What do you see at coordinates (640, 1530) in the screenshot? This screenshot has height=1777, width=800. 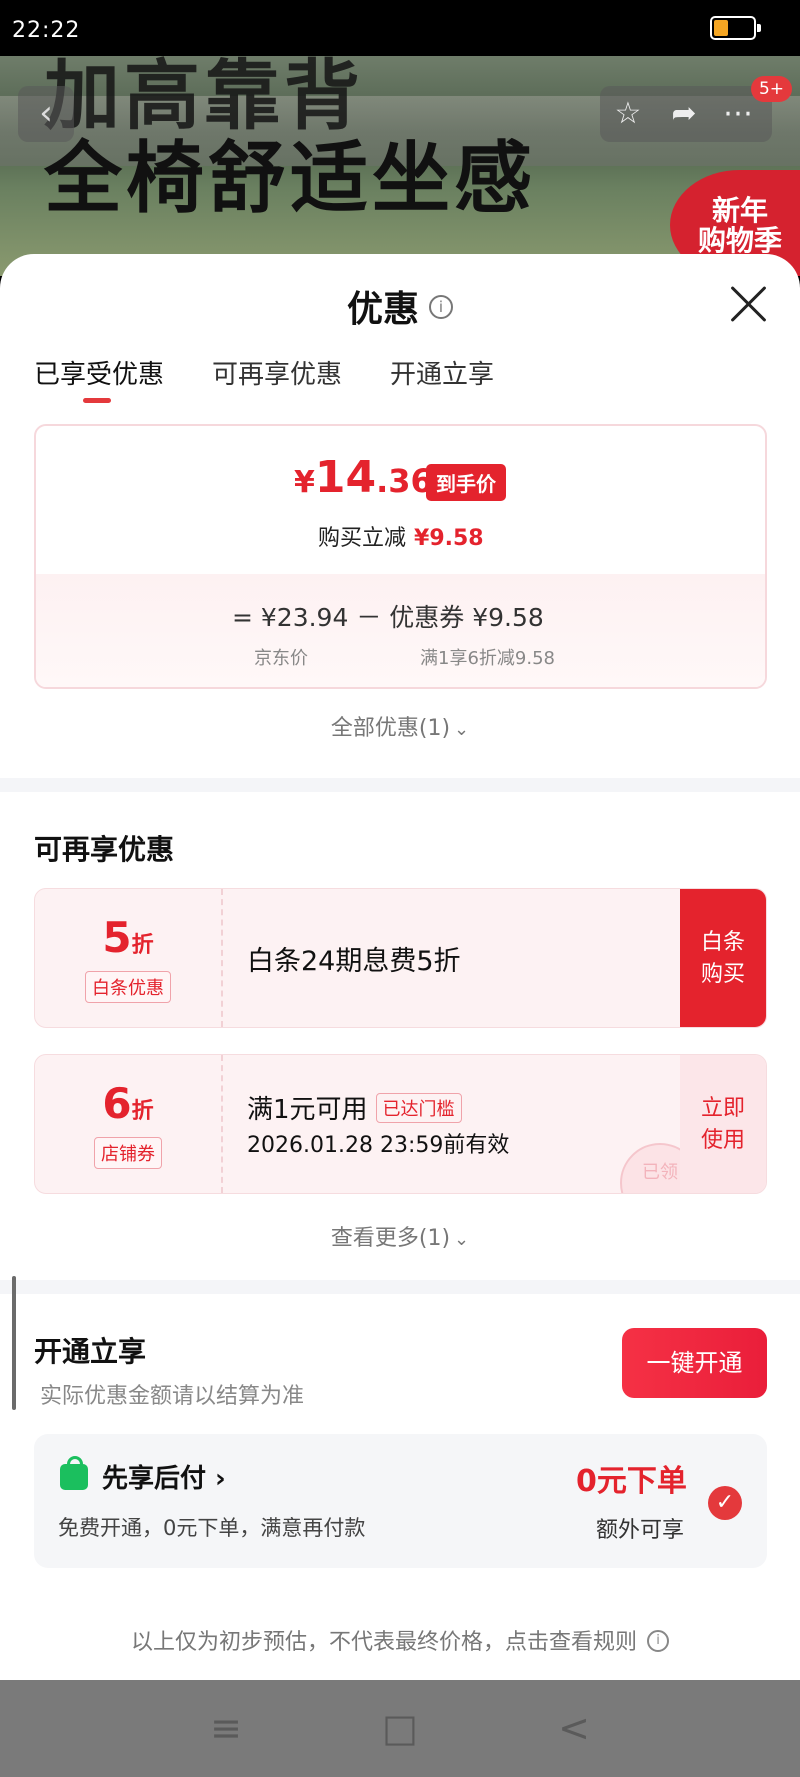 I see `extra-benefit-label: 额外可享` at bounding box center [640, 1530].